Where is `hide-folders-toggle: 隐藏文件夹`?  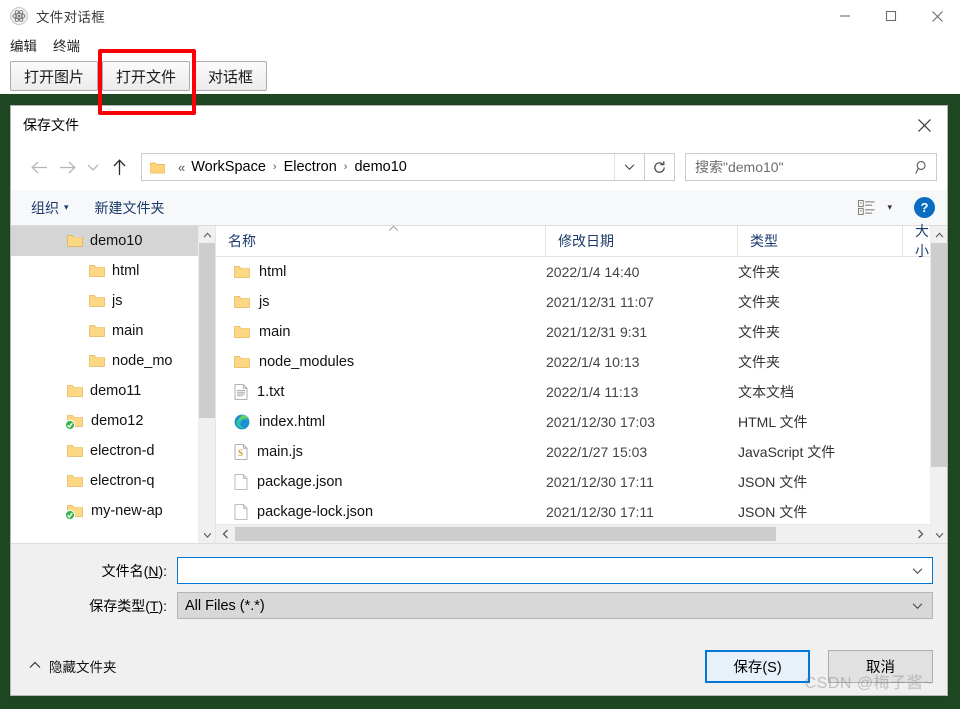
hide-folders-toggle: 隐藏文件夹 is located at coordinates (73, 666).